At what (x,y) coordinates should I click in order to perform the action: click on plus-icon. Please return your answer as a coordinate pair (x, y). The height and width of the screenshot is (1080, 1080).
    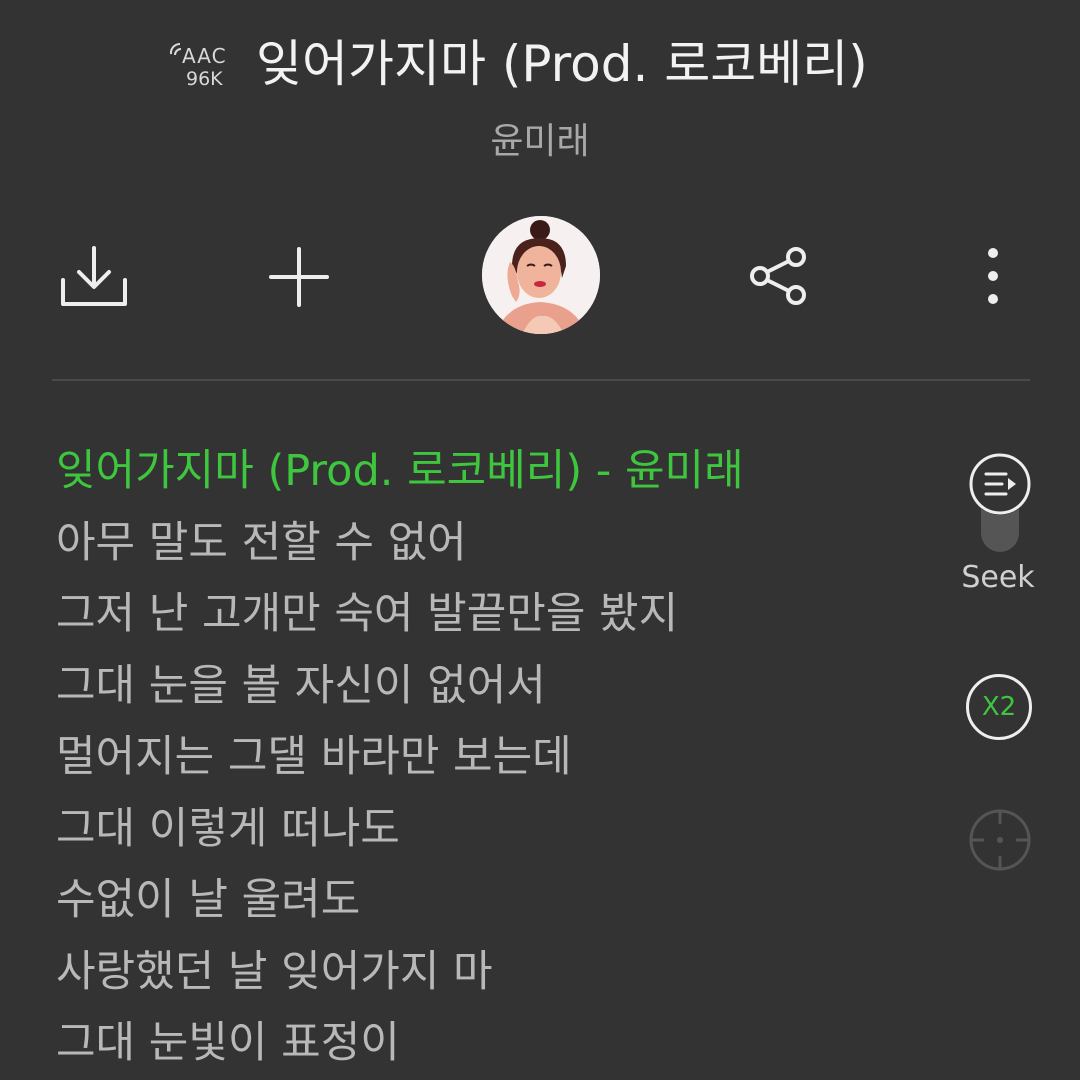
    Looking at the image, I should click on (299, 277).